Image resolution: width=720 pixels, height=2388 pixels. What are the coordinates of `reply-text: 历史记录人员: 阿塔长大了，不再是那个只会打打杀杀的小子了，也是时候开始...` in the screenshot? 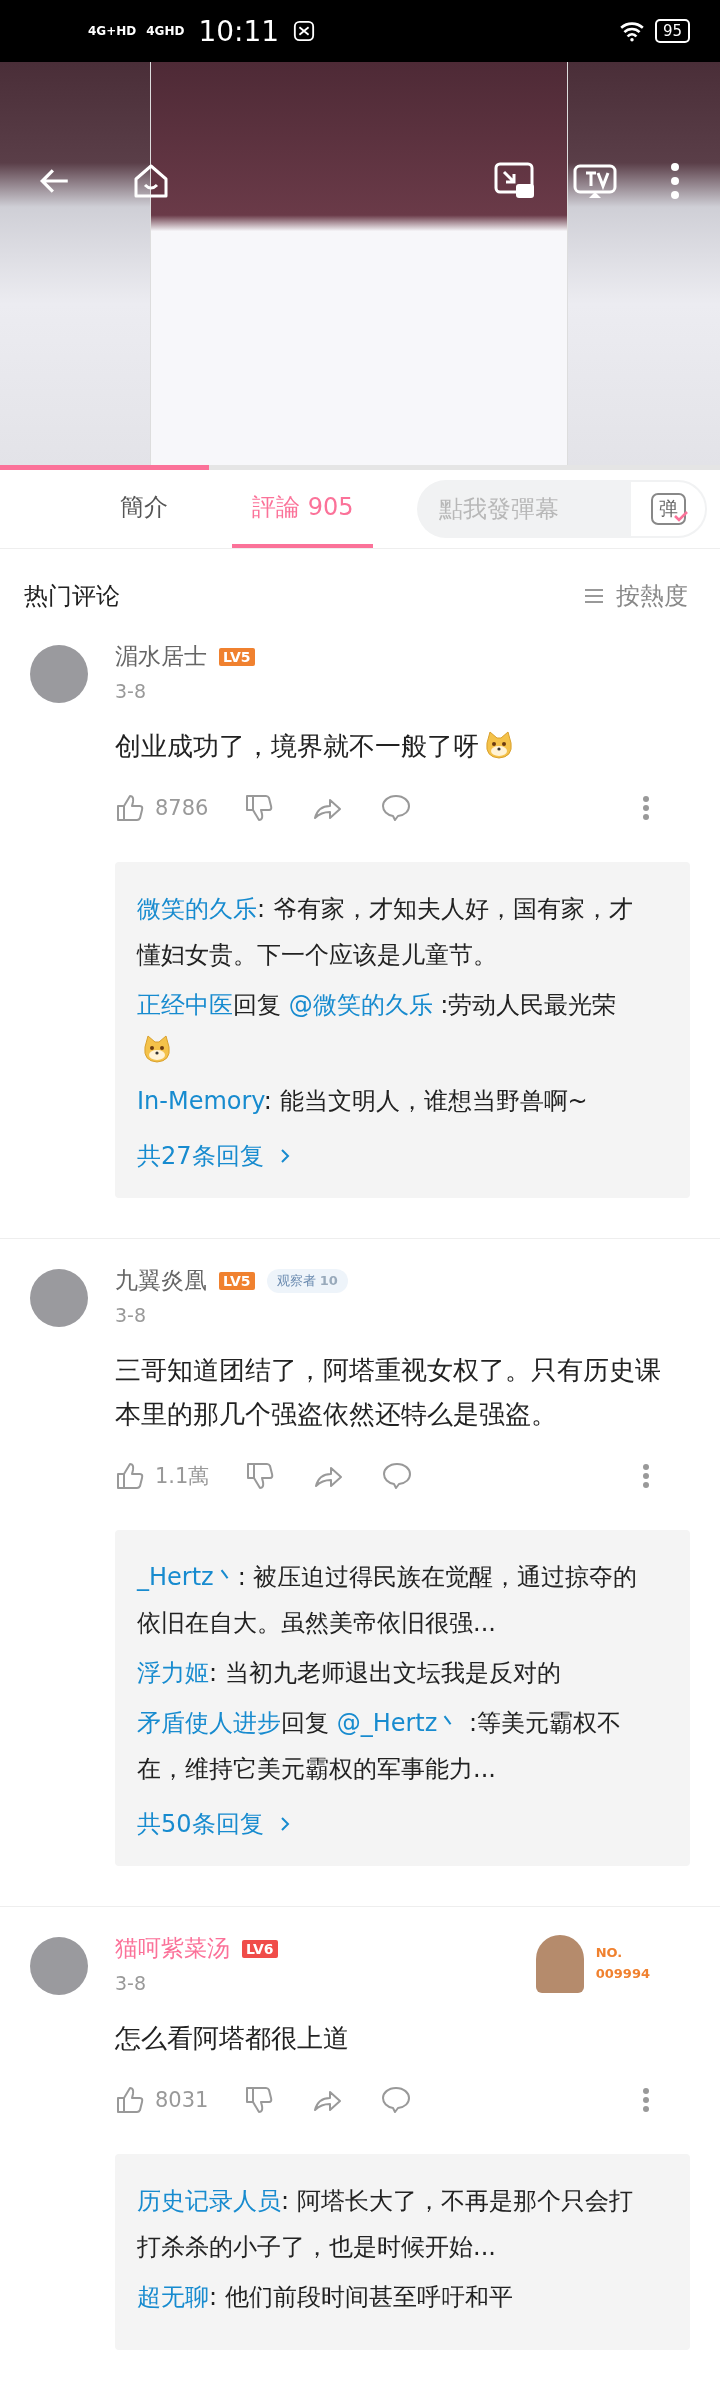 It's located at (385, 2224).